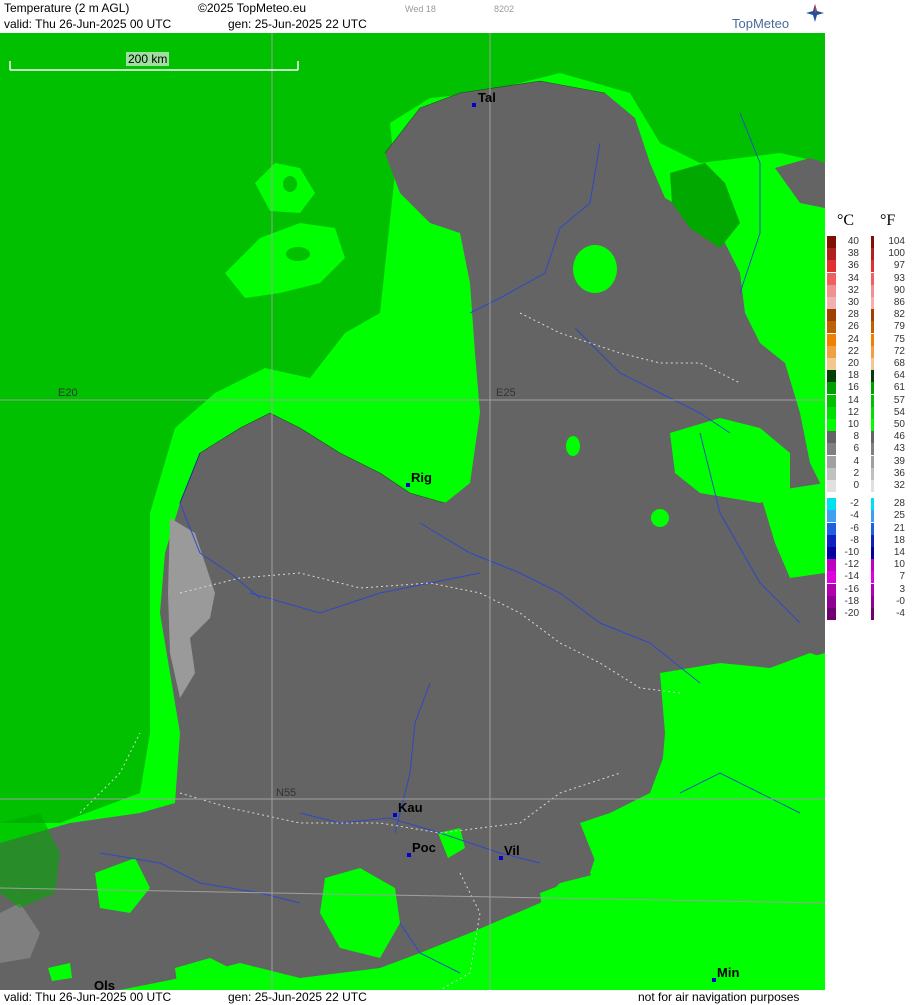 The width and height of the screenshot is (916, 1005). I want to click on legend-value-c: 16, so click(853, 388).